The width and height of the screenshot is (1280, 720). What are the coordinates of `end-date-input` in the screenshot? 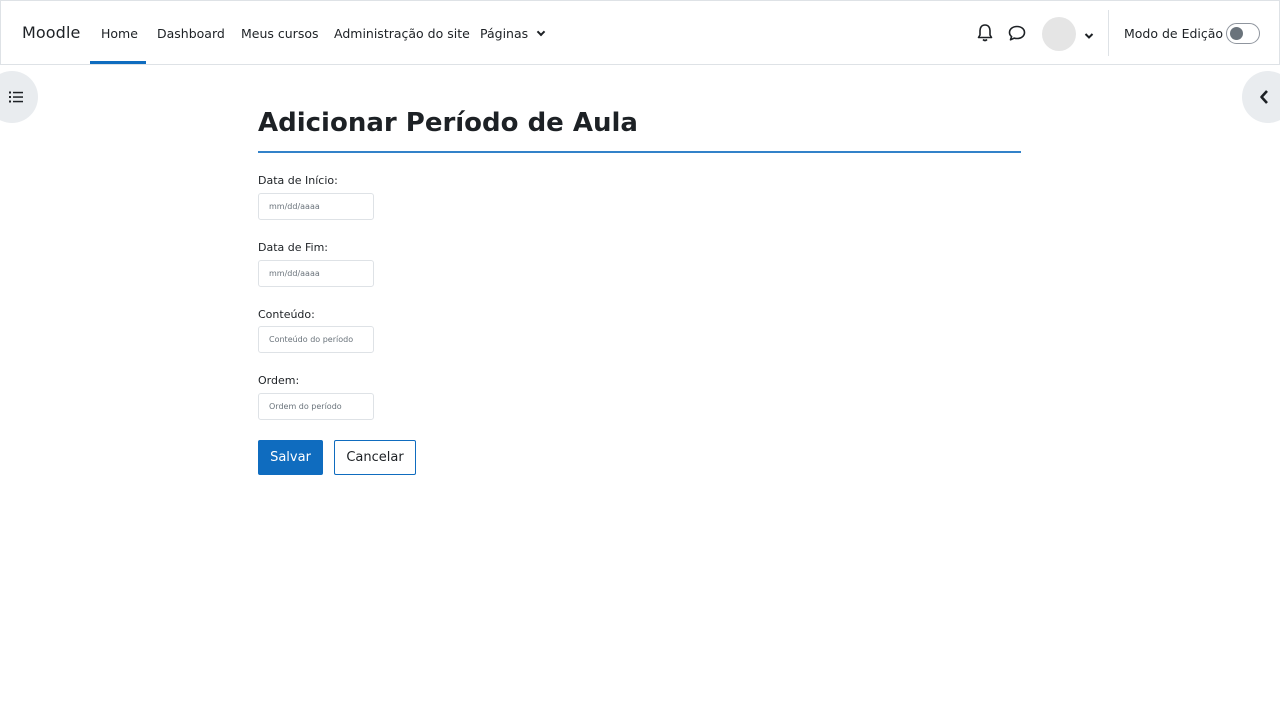 It's located at (316, 273).